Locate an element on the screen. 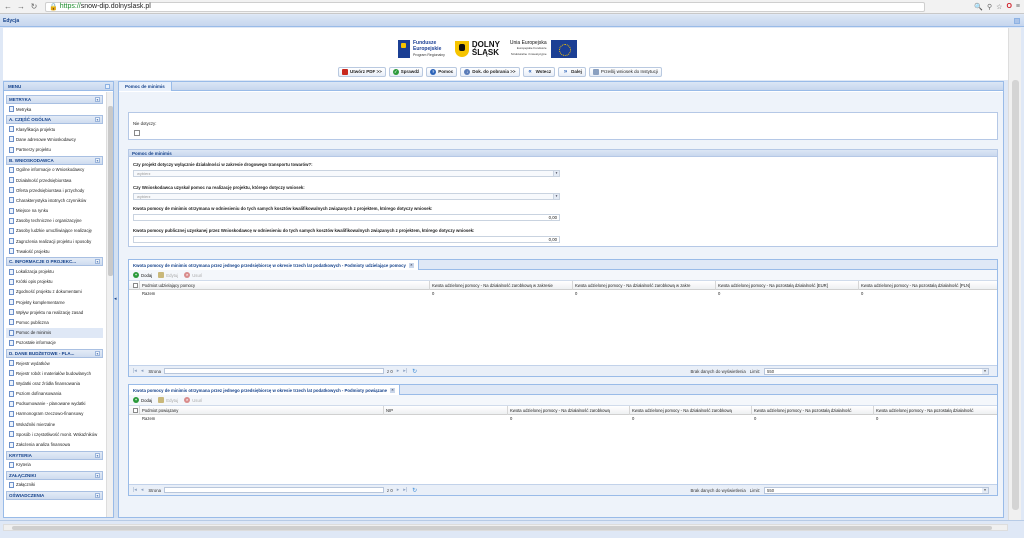 The width and height of the screenshot is (1024, 538). sidebar-item: Założenia analiza finansowa is located at coordinates (54, 444).